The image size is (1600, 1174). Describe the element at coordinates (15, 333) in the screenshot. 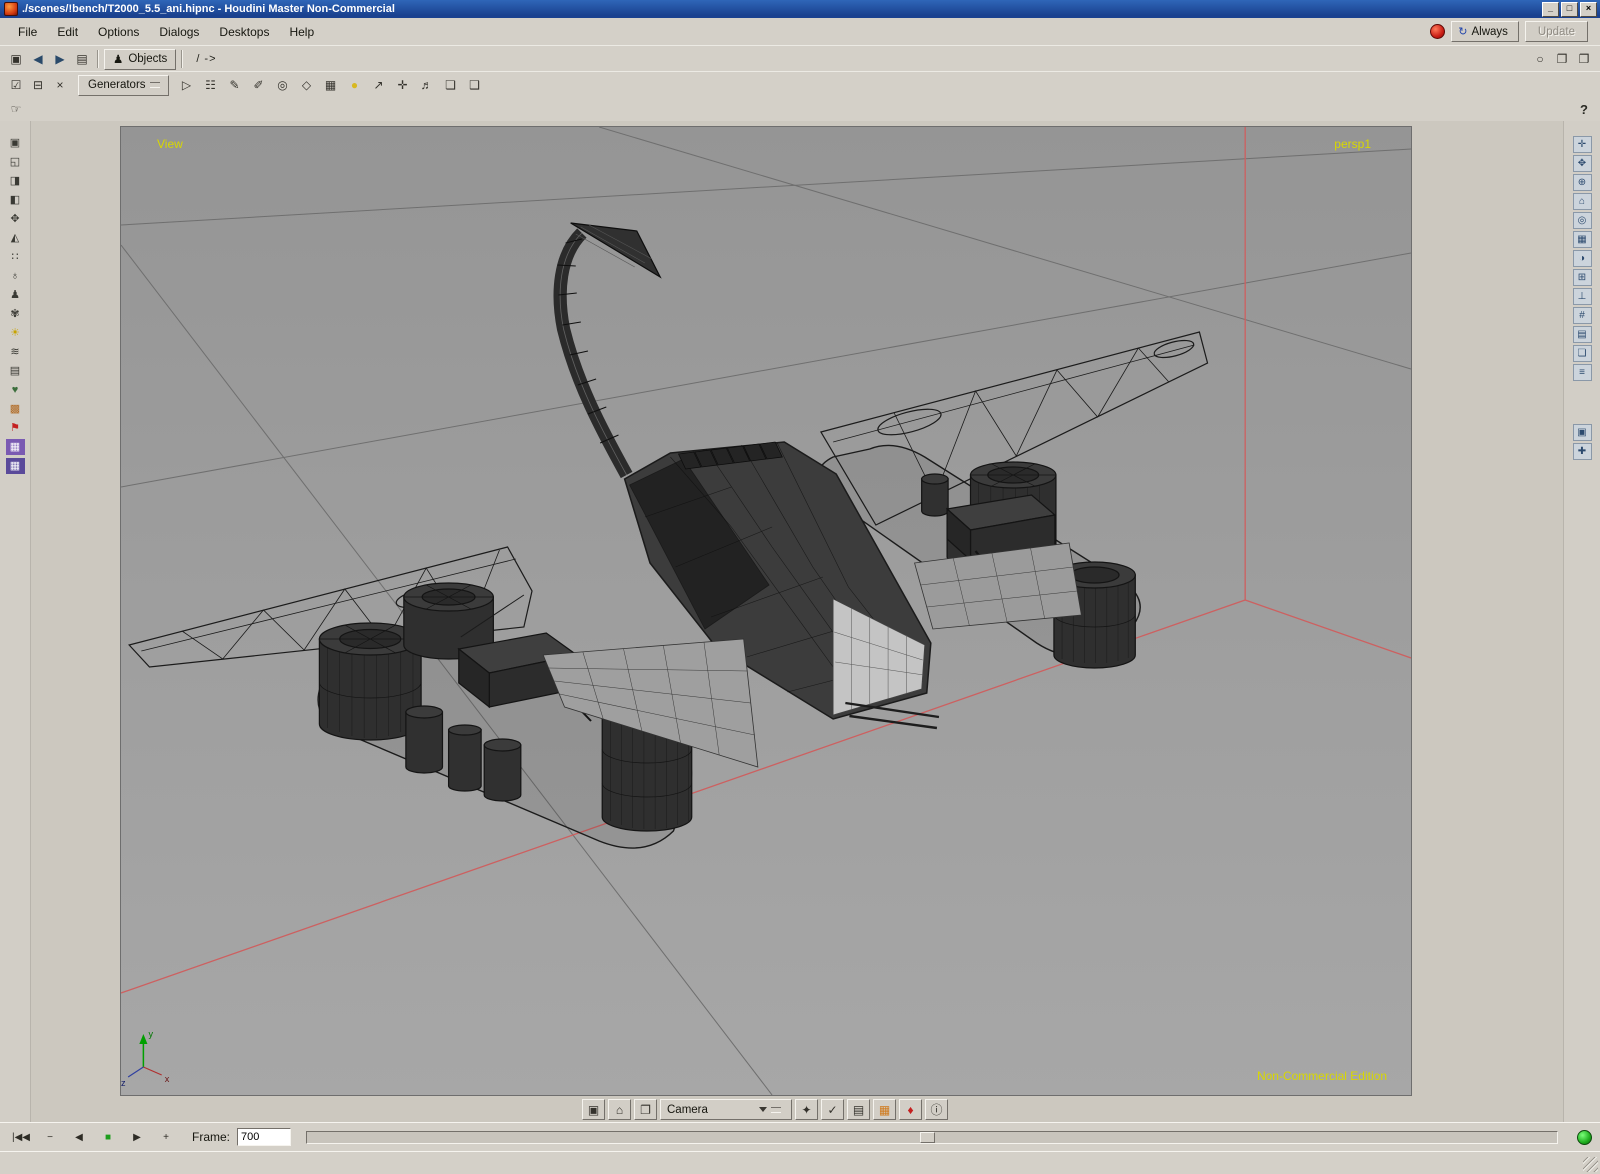

I see `left-tool-icon: ☀` at that location.